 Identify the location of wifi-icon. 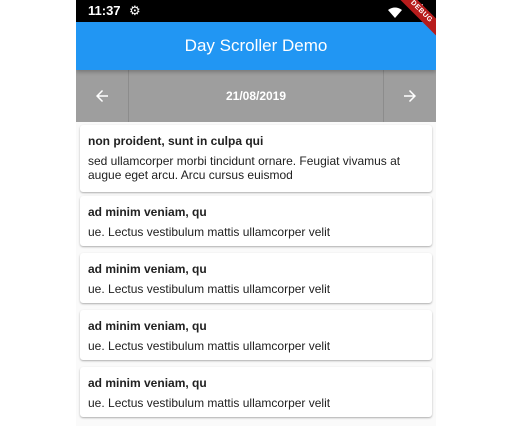
(395, 14).